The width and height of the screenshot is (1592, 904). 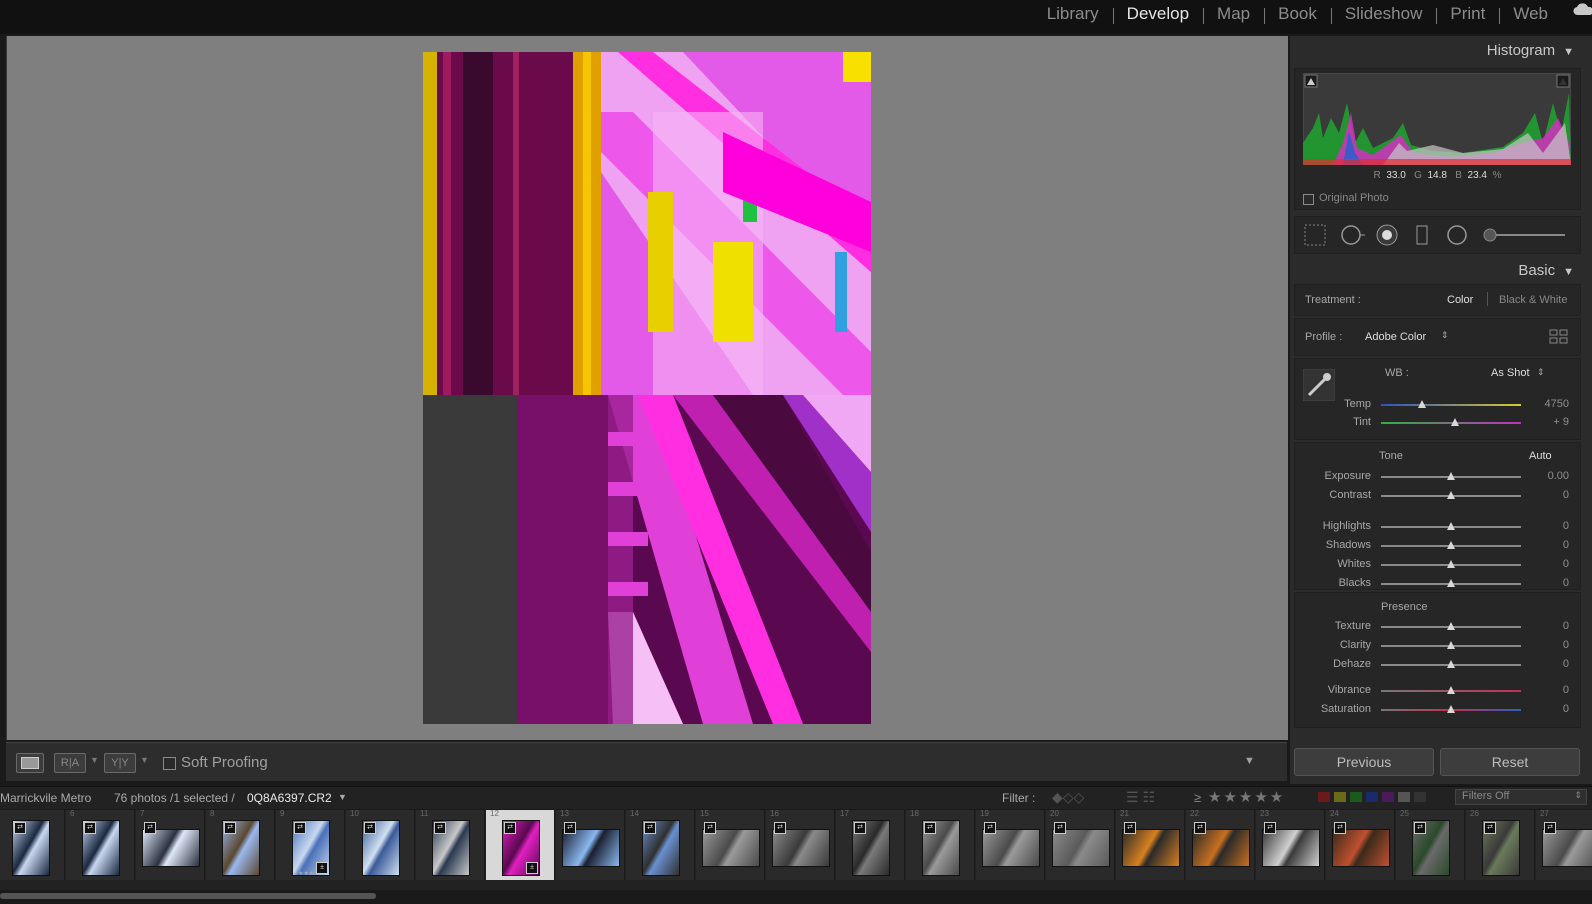 What do you see at coordinates (1548, 545) in the screenshot?
I see `shadows-value: 0` at bounding box center [1548, 545].